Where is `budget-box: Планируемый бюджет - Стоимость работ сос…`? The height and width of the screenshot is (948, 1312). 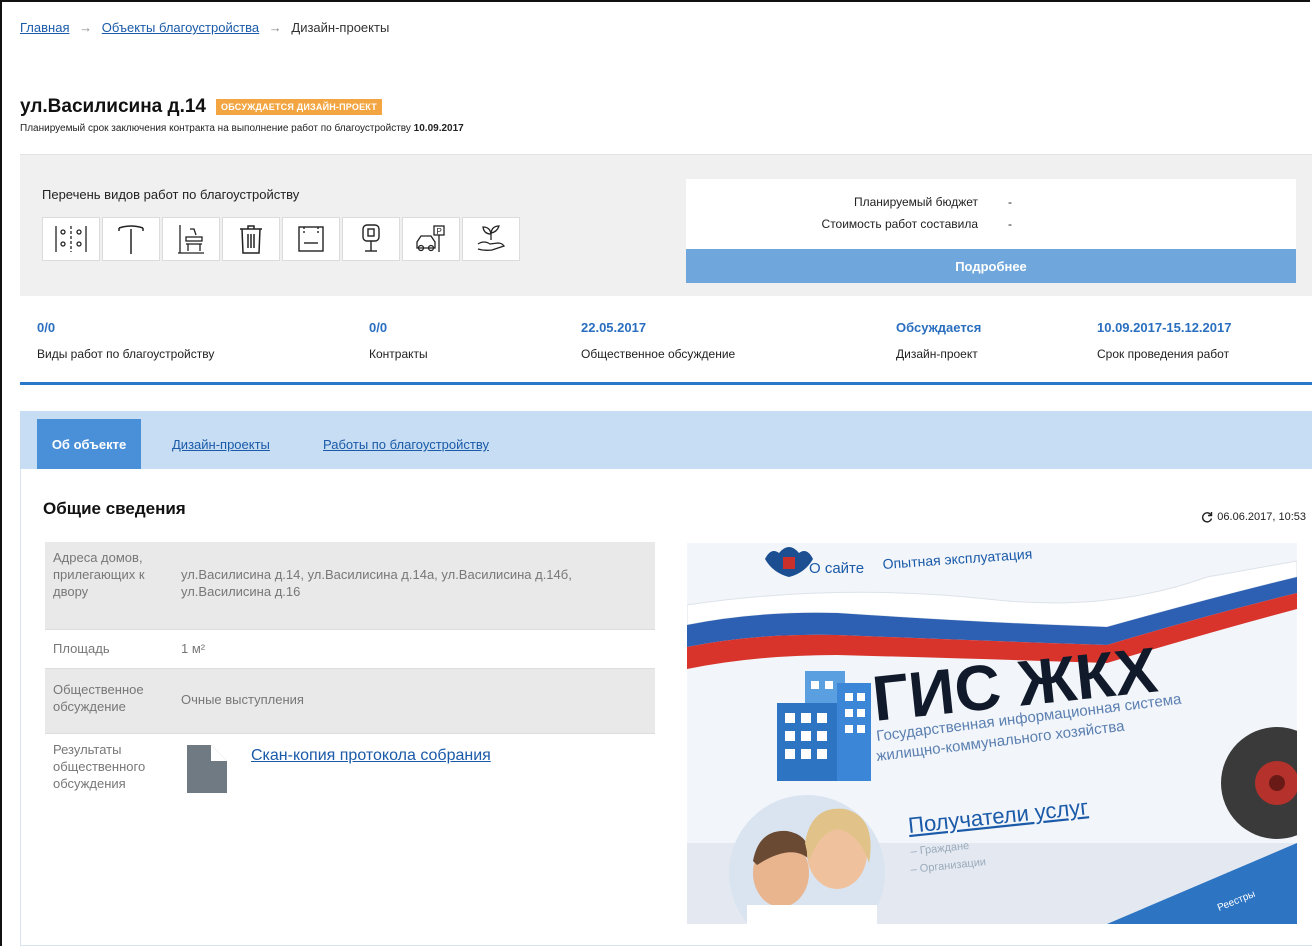
budget-box: Планируемый бюджет - Стоимость работ сос… is located at coordinates (991, 231).